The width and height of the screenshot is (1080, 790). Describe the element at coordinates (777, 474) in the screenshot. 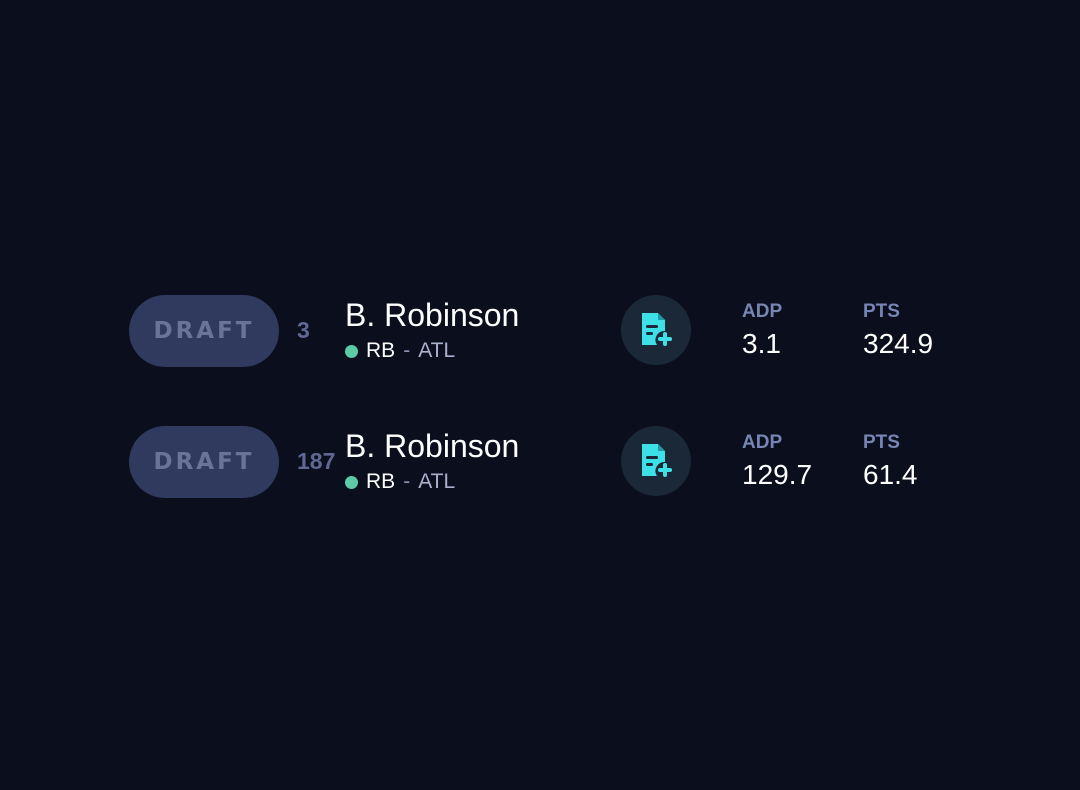

I see `adp-value: 129.7` at that location.